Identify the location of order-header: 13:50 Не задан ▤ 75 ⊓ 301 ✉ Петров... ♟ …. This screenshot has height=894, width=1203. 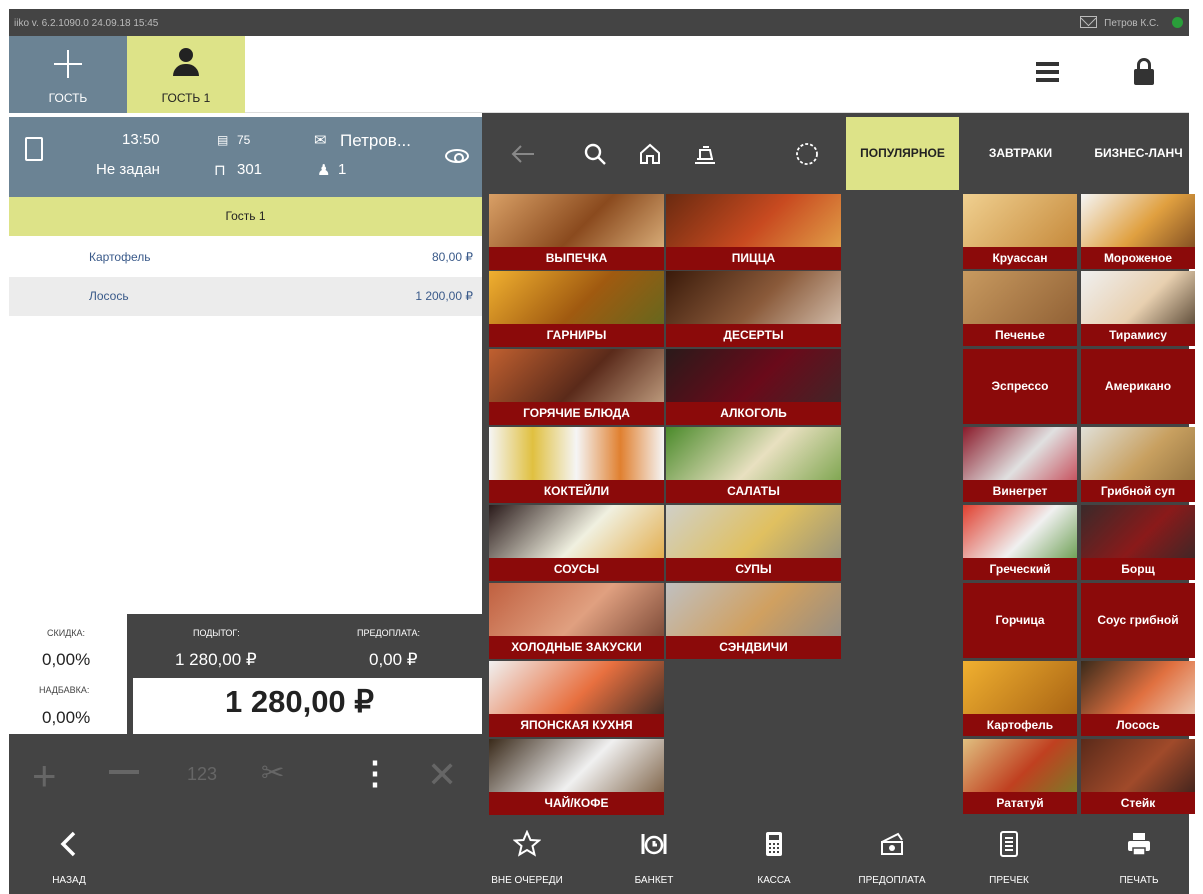
(245, 157).